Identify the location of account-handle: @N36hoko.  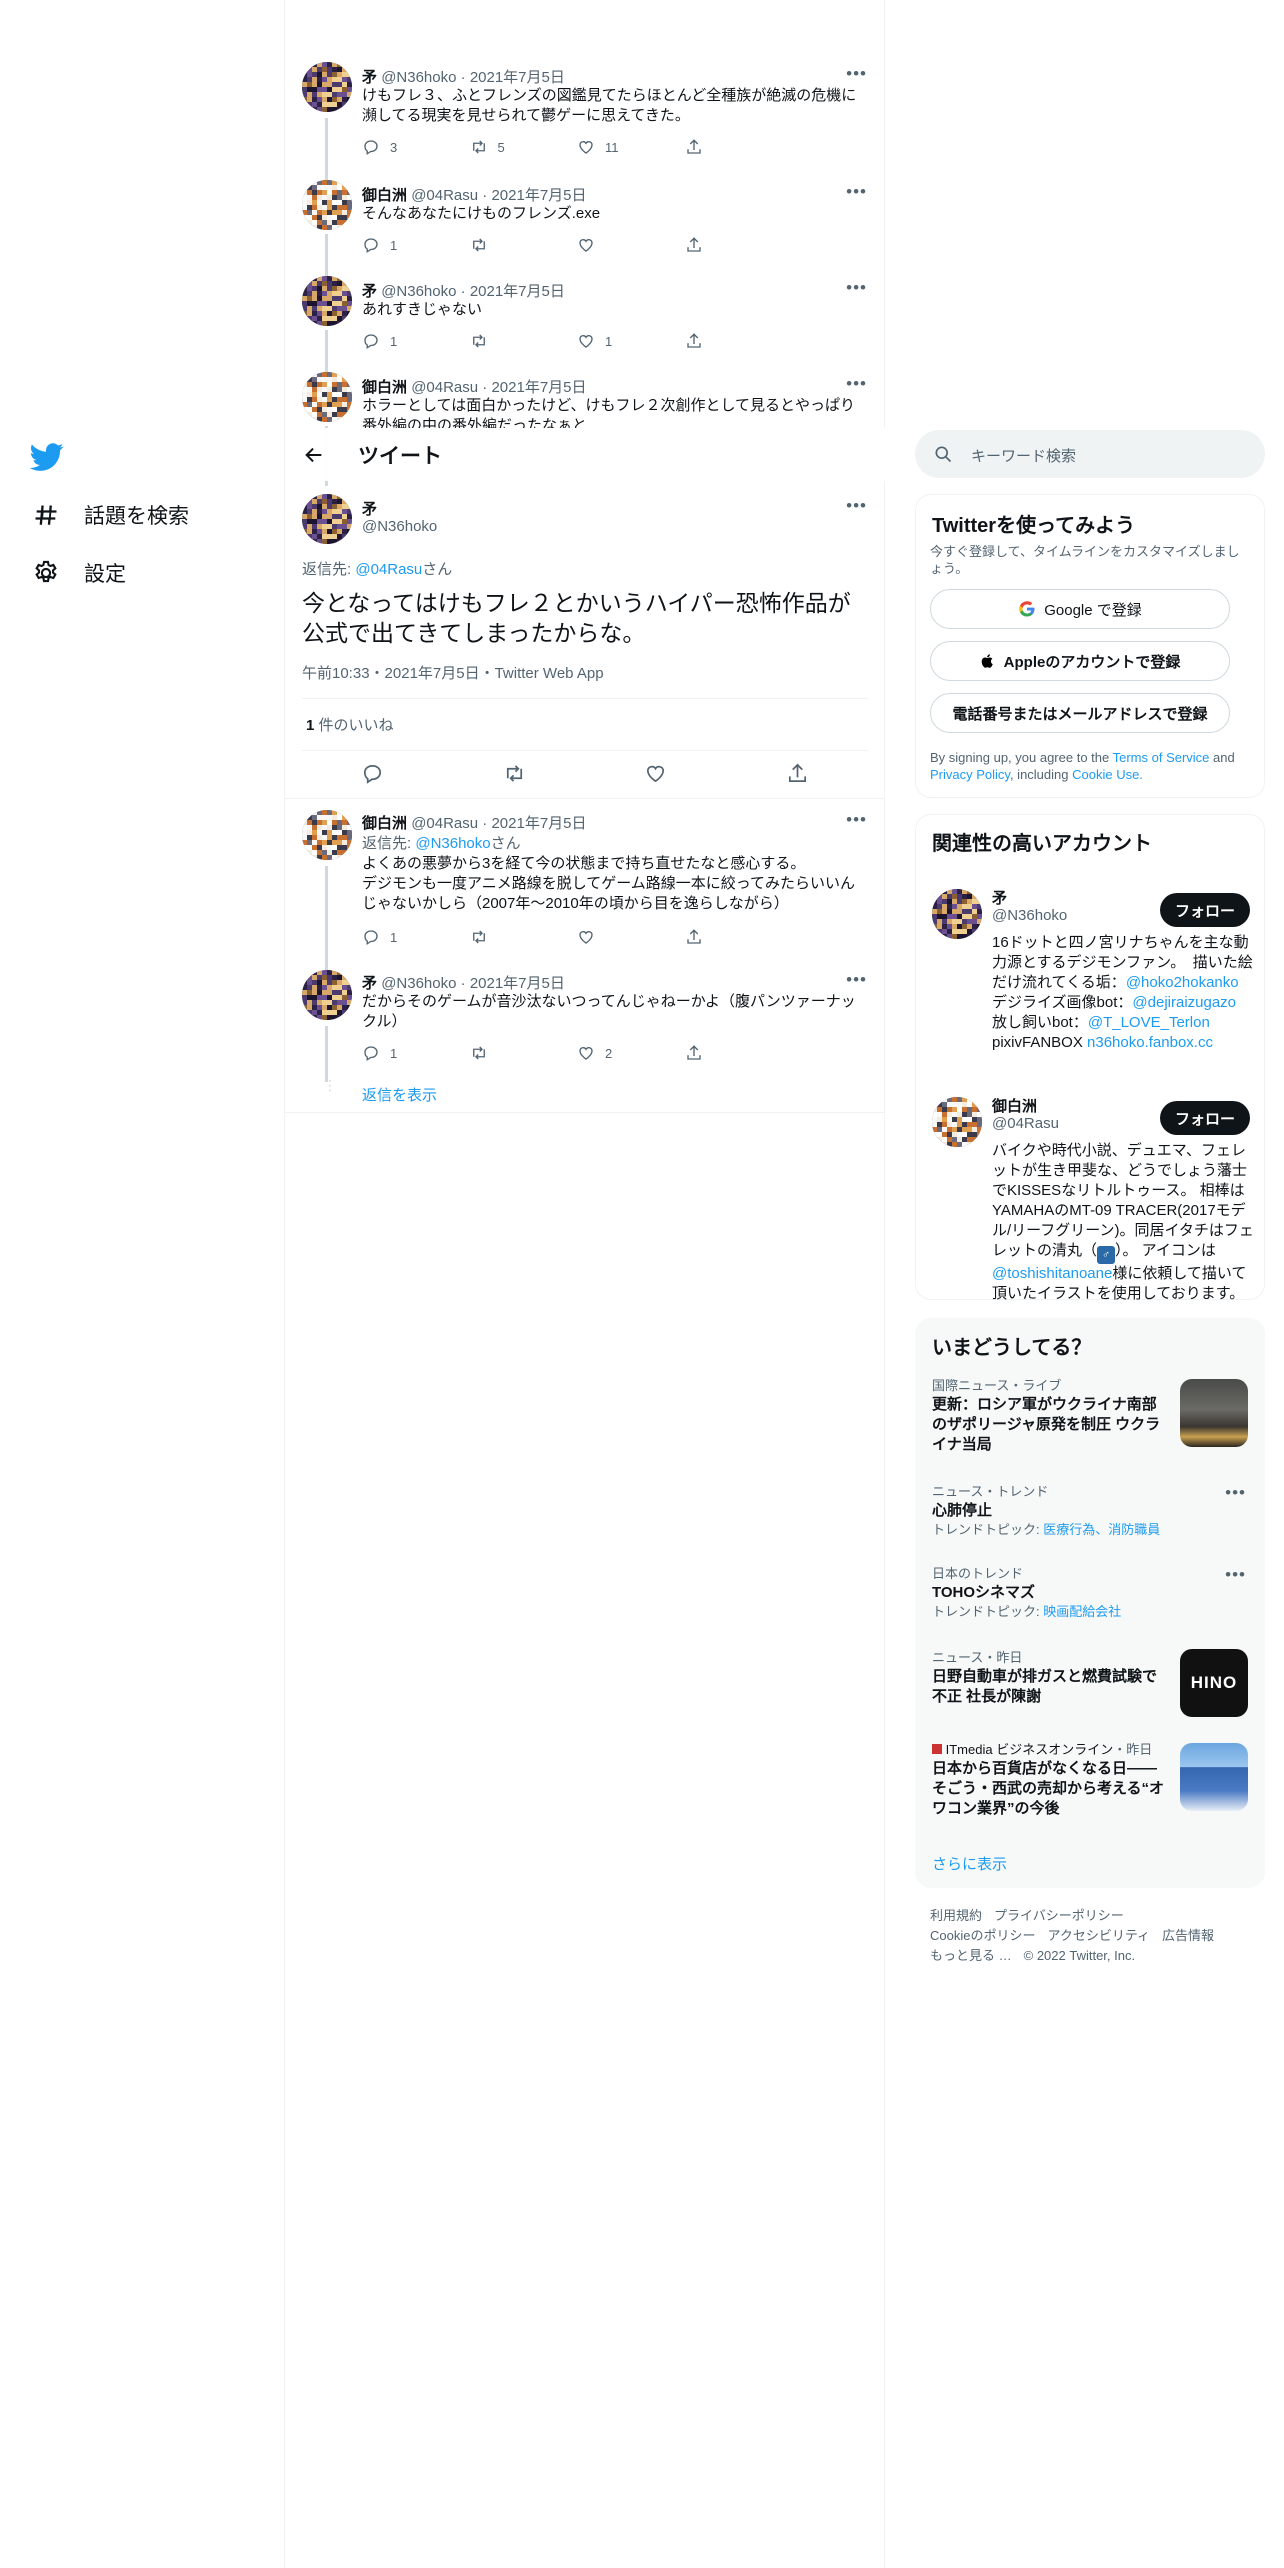
(1029, 915).